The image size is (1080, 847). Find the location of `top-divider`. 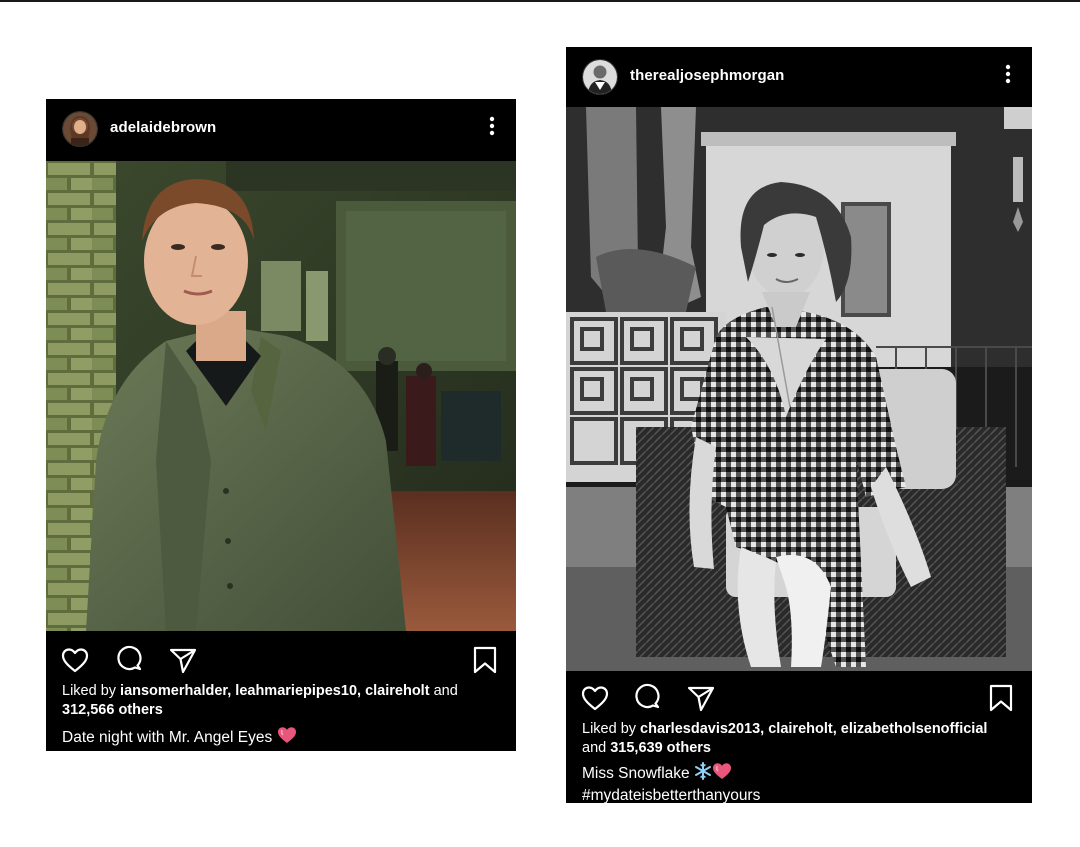

top-divider is located at coordinates (540, 1).